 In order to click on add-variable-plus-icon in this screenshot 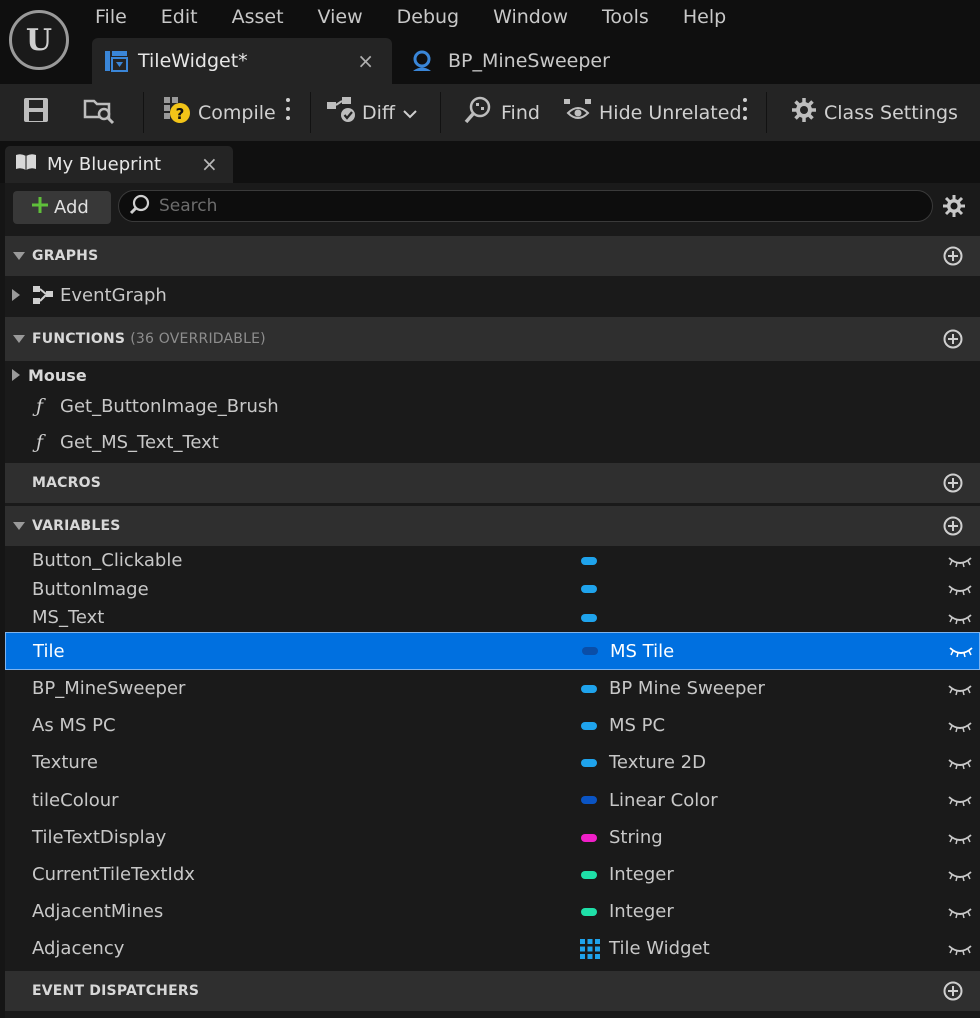, I will do `click(953, 528)`.